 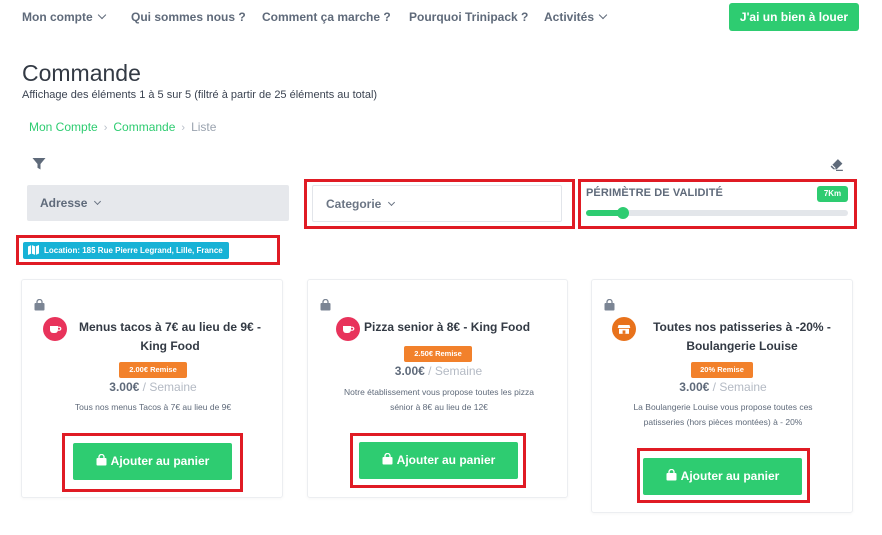 I want to click on nav-item-label: Qui sommes nous ?, so click(x=188, y=17).